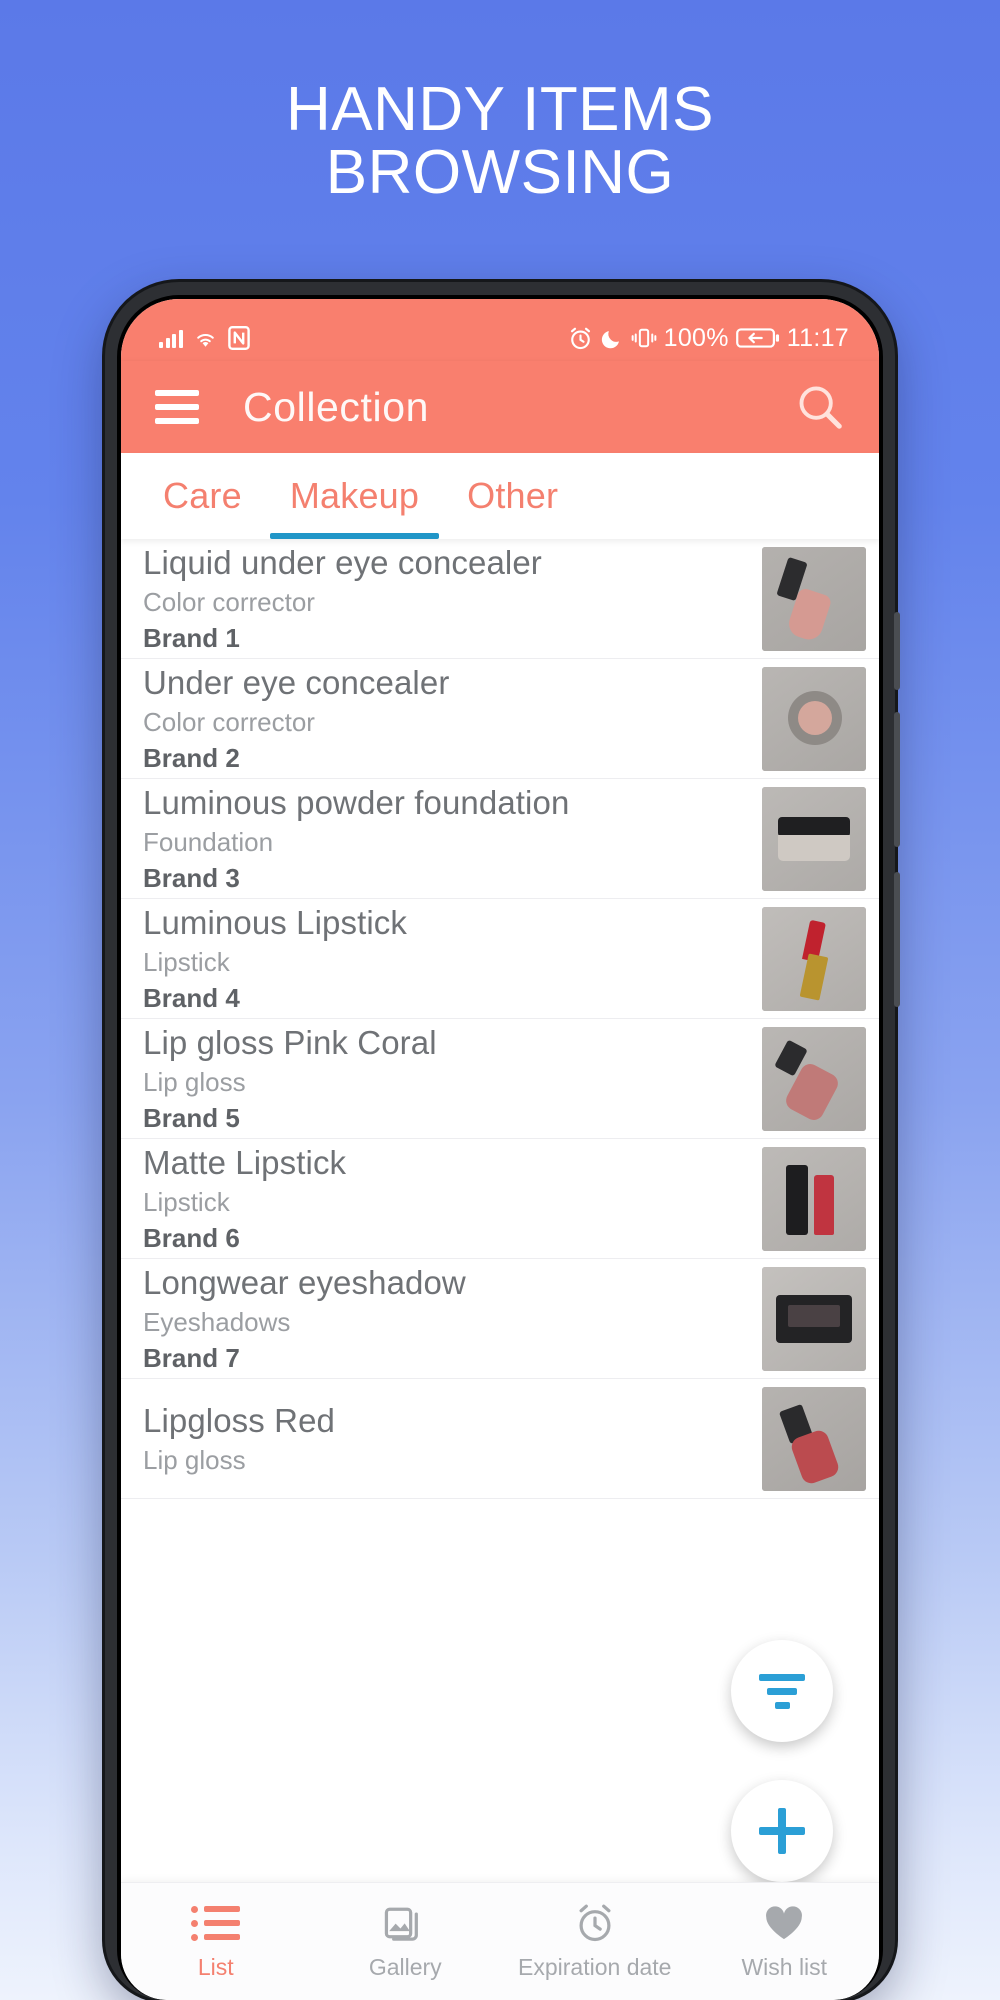 This screenshot has height=2000, width=1000. Describe the element at coordinates (405, 1967) in the screenshot. I see `nav-item-gallery-label: Gallery` at that location.